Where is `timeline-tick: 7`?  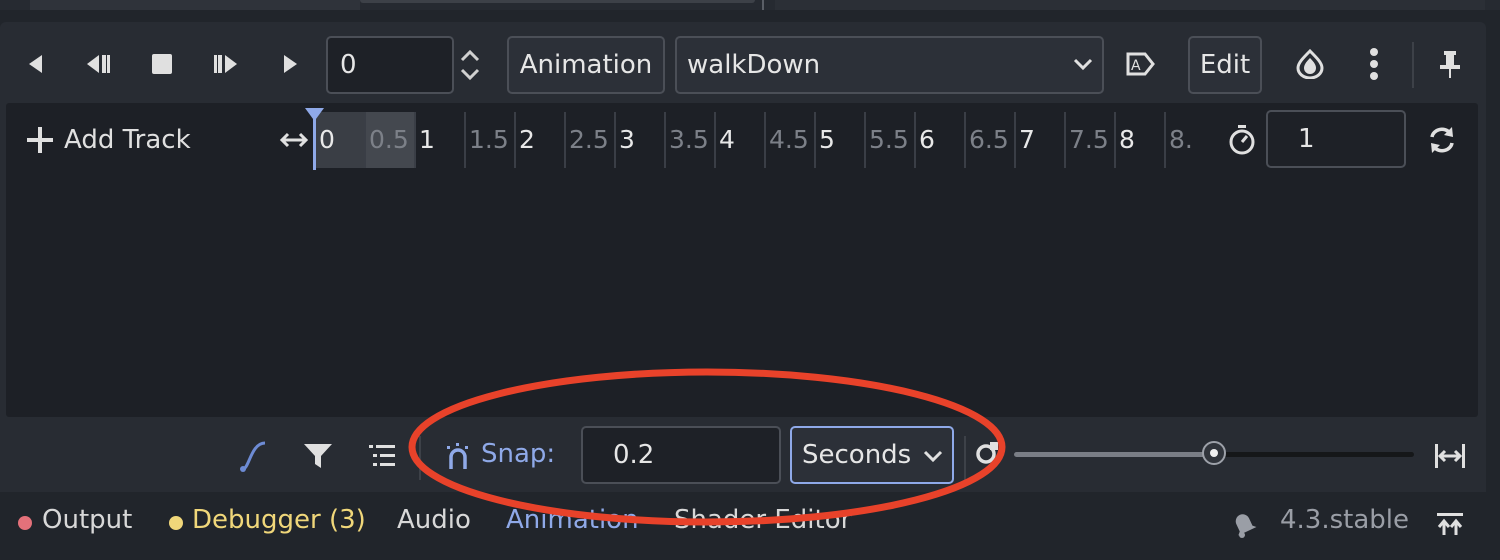
timeline-tick: 7 is located at coordinates (1024, 140).